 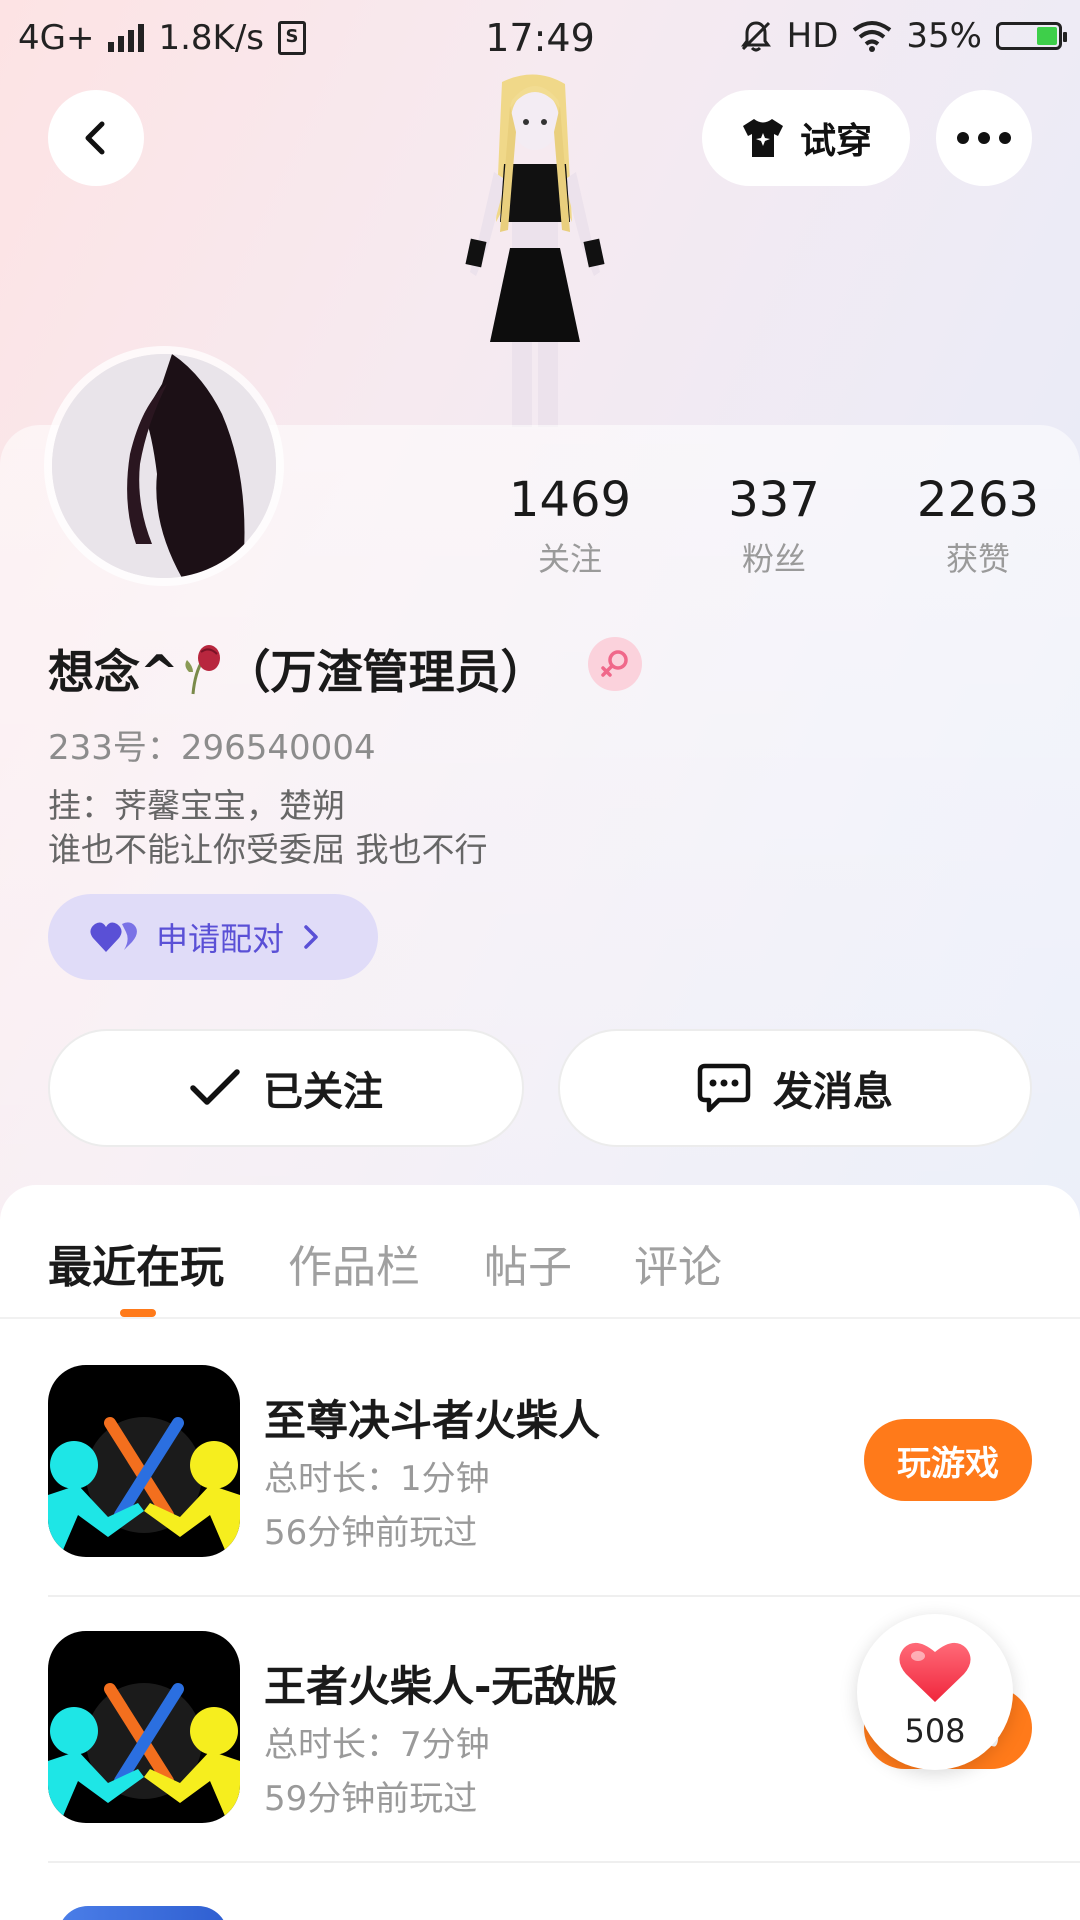 What do you see at coordinates (202, 670) in the screenshot?
I see `wilted-rose-icon` at bounding box center [202, 670].